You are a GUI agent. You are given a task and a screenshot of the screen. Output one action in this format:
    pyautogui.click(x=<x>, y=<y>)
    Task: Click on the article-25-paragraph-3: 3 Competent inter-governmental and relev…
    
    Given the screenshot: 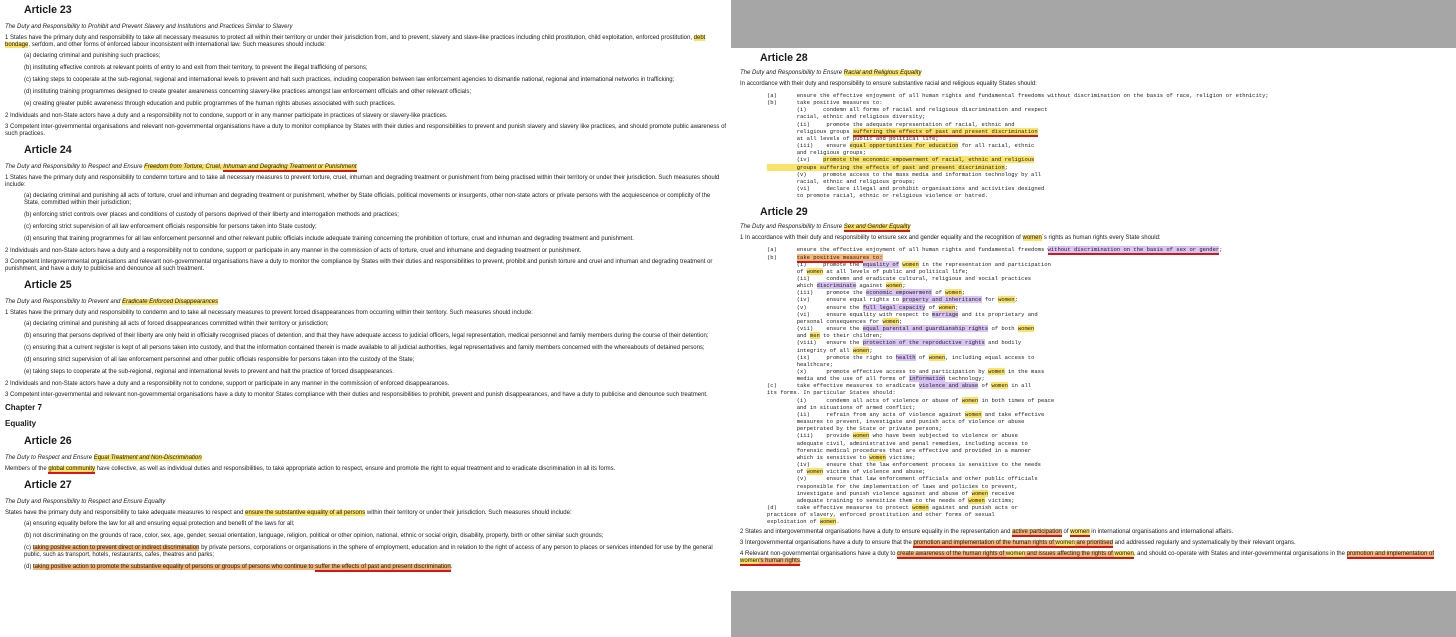 What is the action you would take?
    pyautogui.click(x=356, y=395)
    